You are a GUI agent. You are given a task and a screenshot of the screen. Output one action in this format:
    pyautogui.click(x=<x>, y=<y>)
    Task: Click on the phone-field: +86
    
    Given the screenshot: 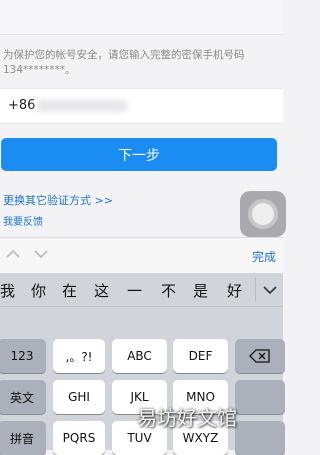 What is the action you would take?
    pyautogui.click(x=141, y=106)
    